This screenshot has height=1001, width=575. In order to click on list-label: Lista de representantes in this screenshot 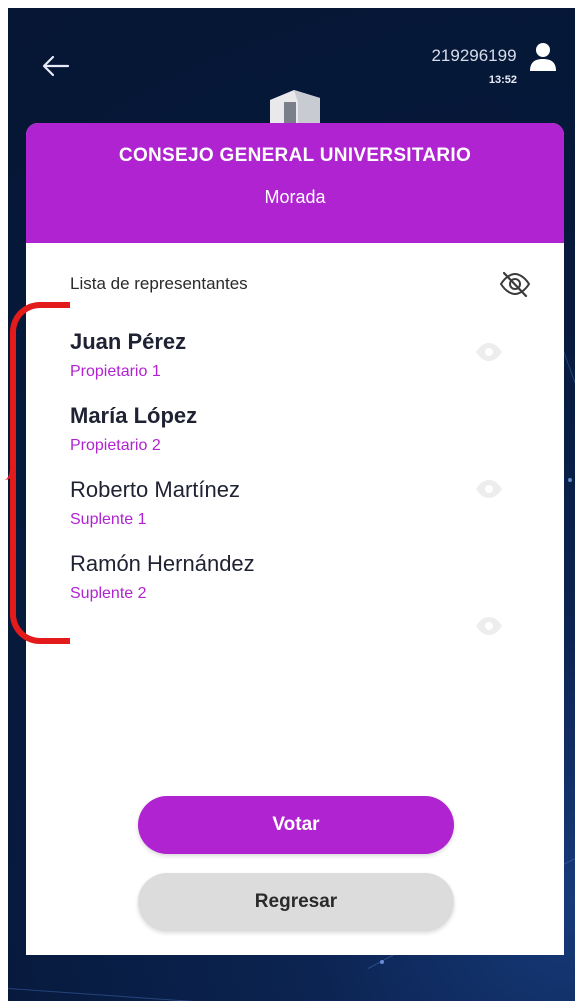, I will do `click(159, 283)`.